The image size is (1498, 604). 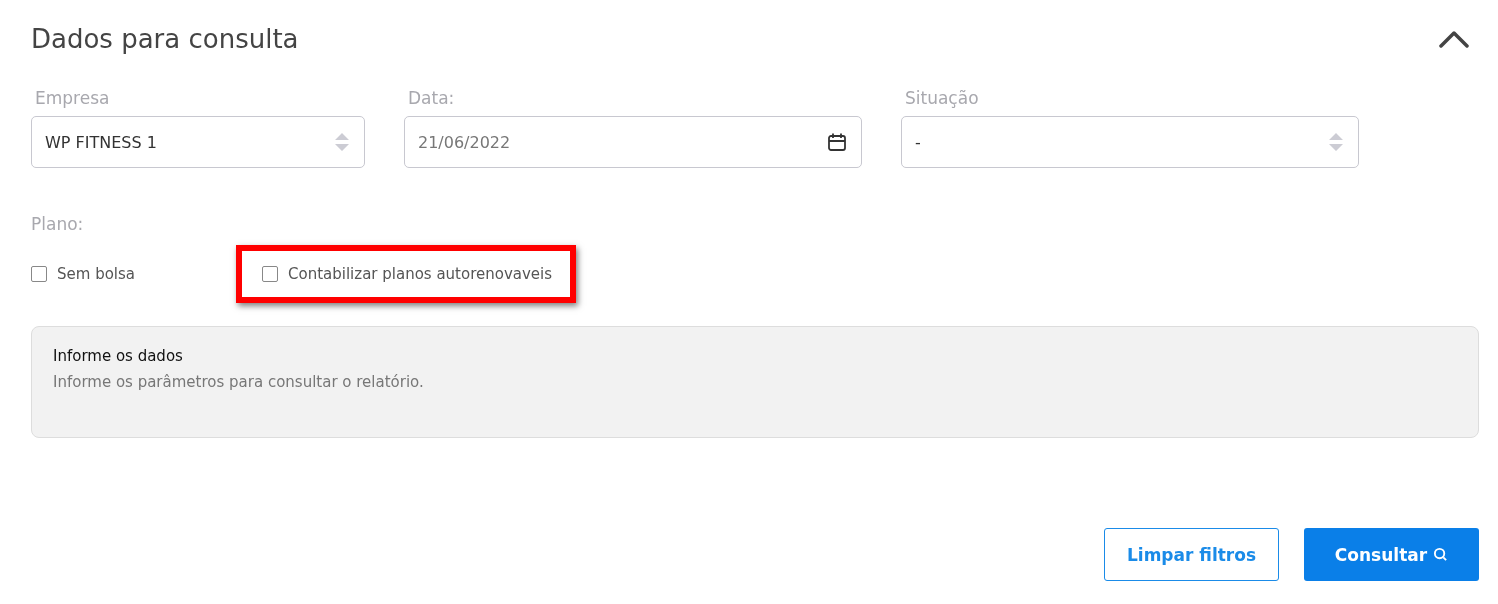 I want to click on field-label: Situação, so click(x=942, y=98).